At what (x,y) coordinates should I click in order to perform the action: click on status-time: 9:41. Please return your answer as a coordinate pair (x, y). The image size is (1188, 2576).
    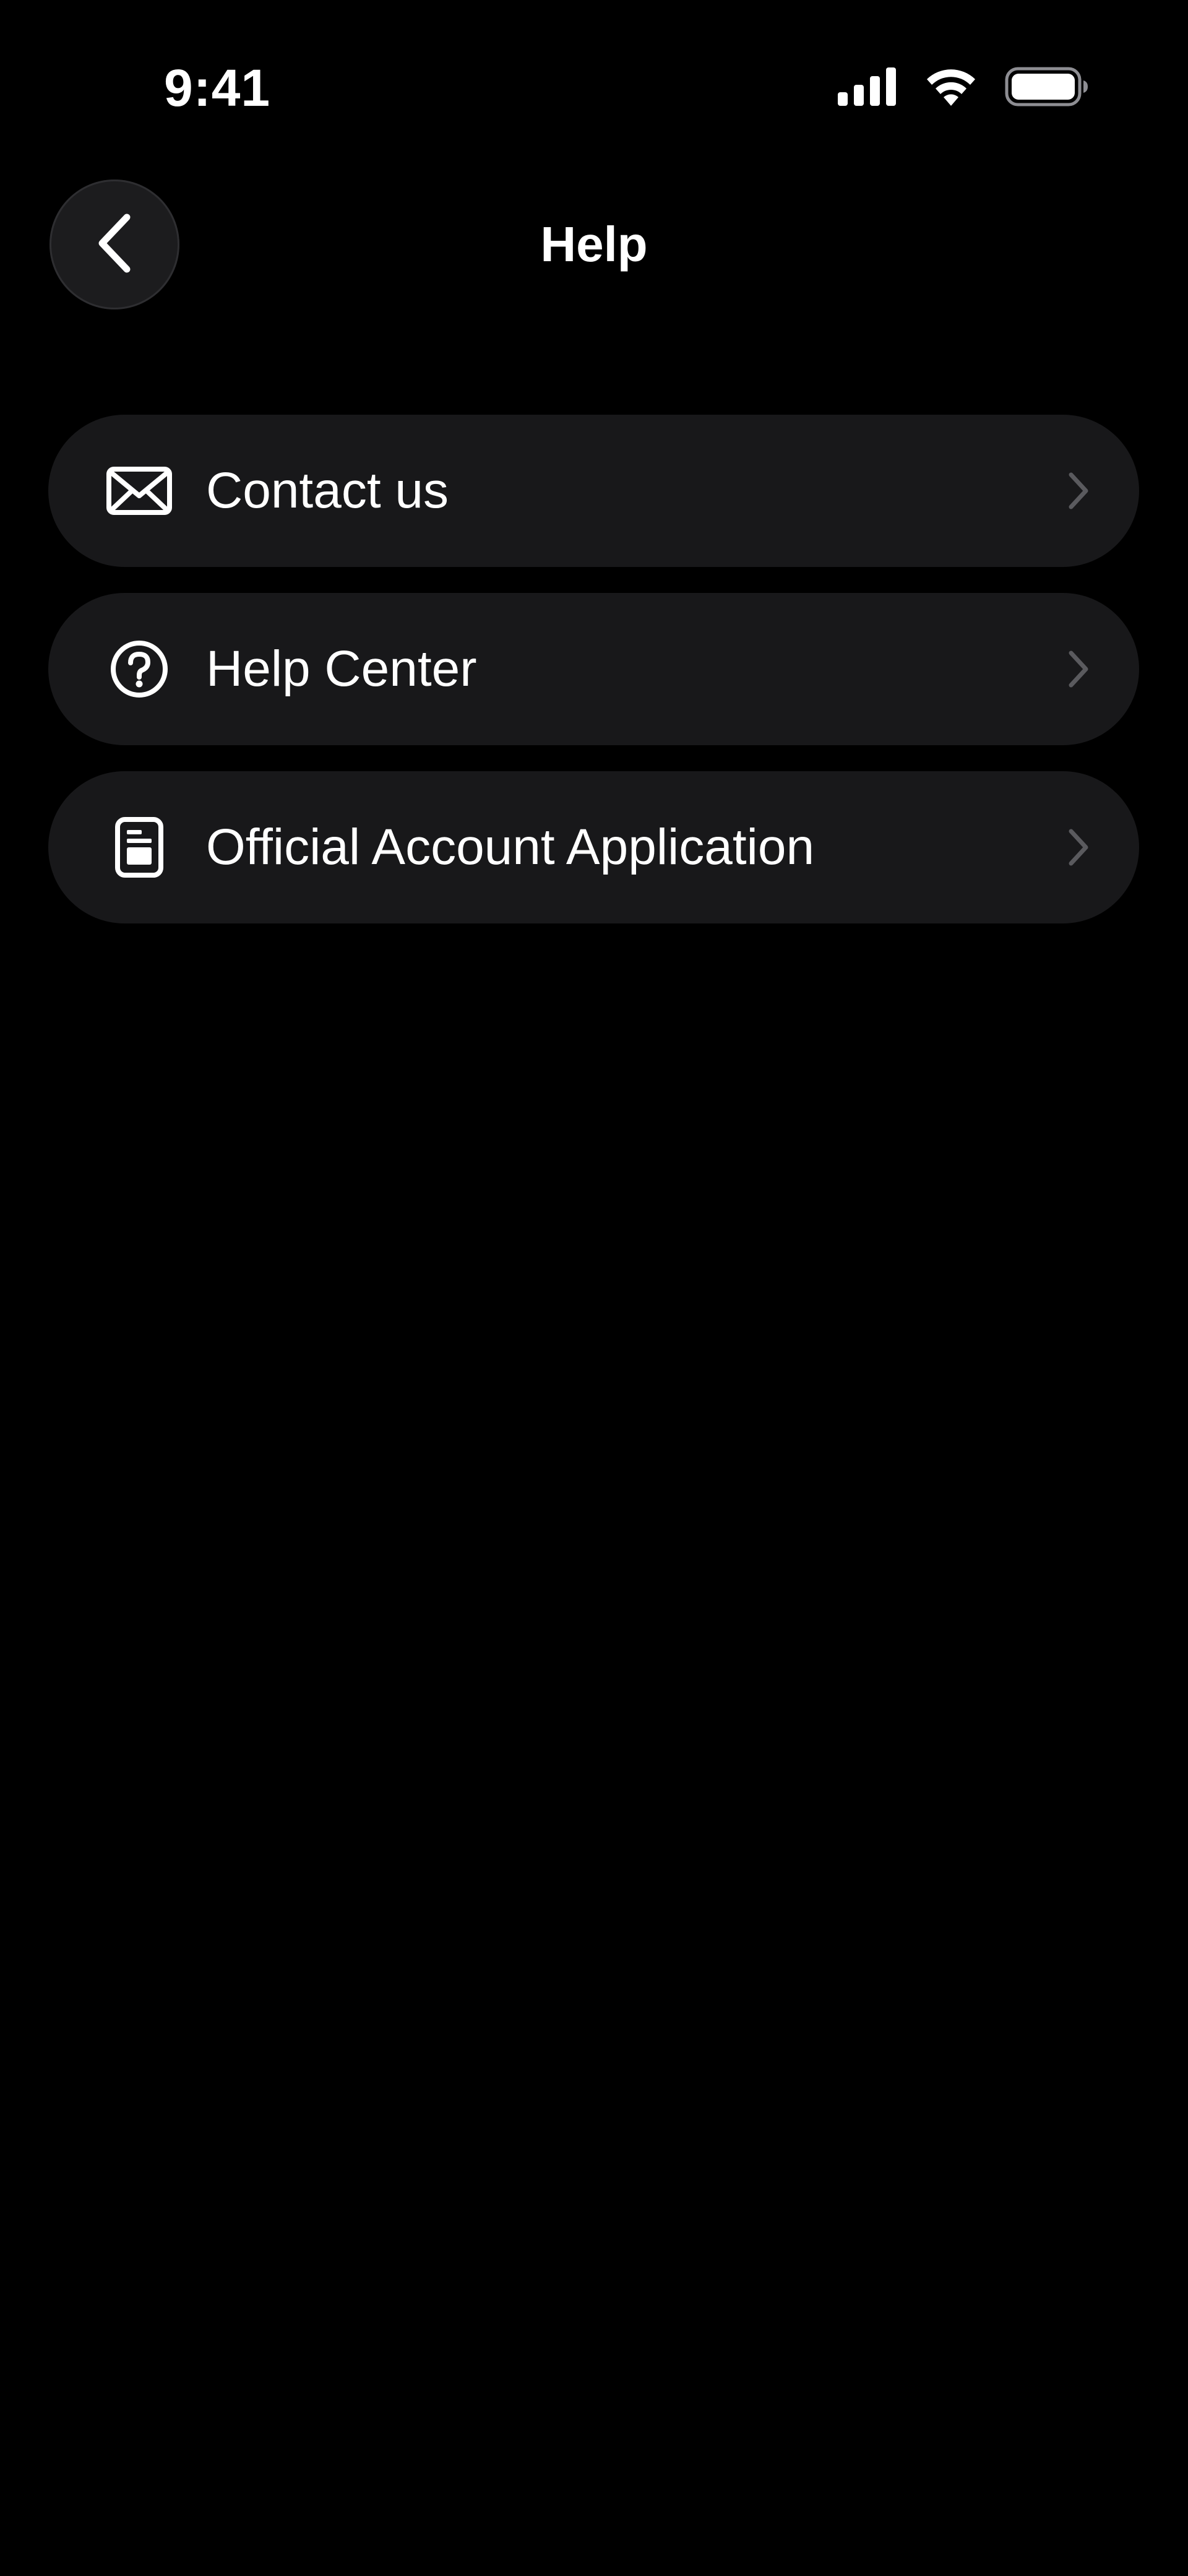
    Looking at the image, I should click on (217, 88).